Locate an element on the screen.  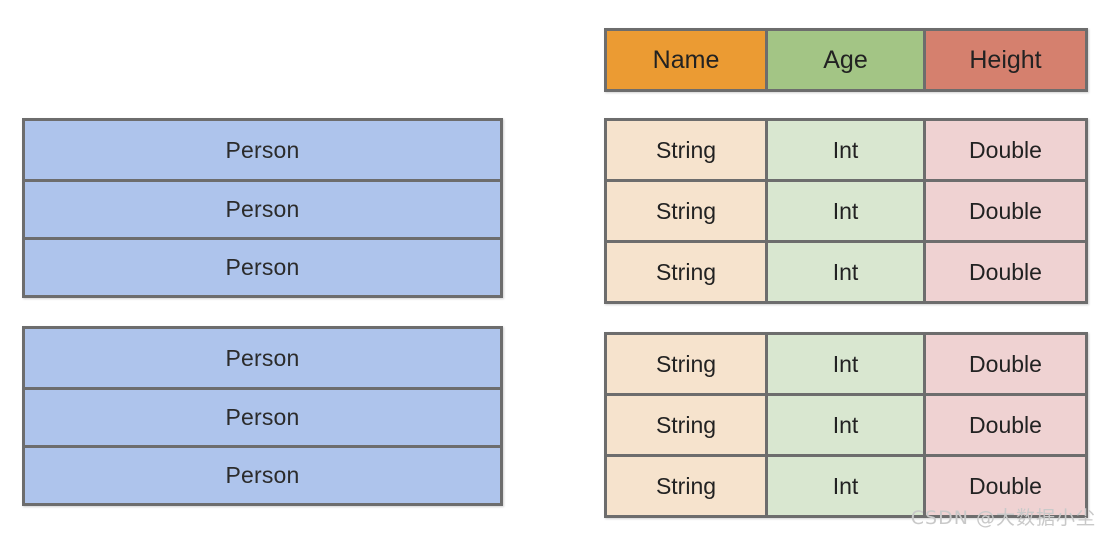
column-header-name: Name is located at coordinates (686, 60).